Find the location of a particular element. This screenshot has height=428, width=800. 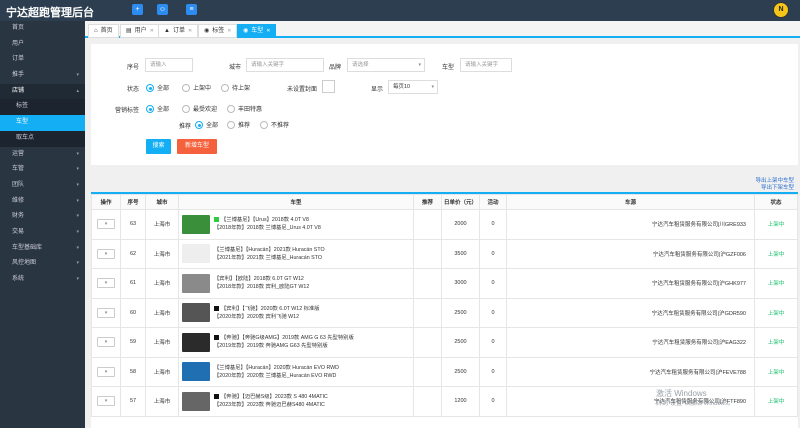

sidebar-item-orders: 订单 is located at coordinates (42, 60).